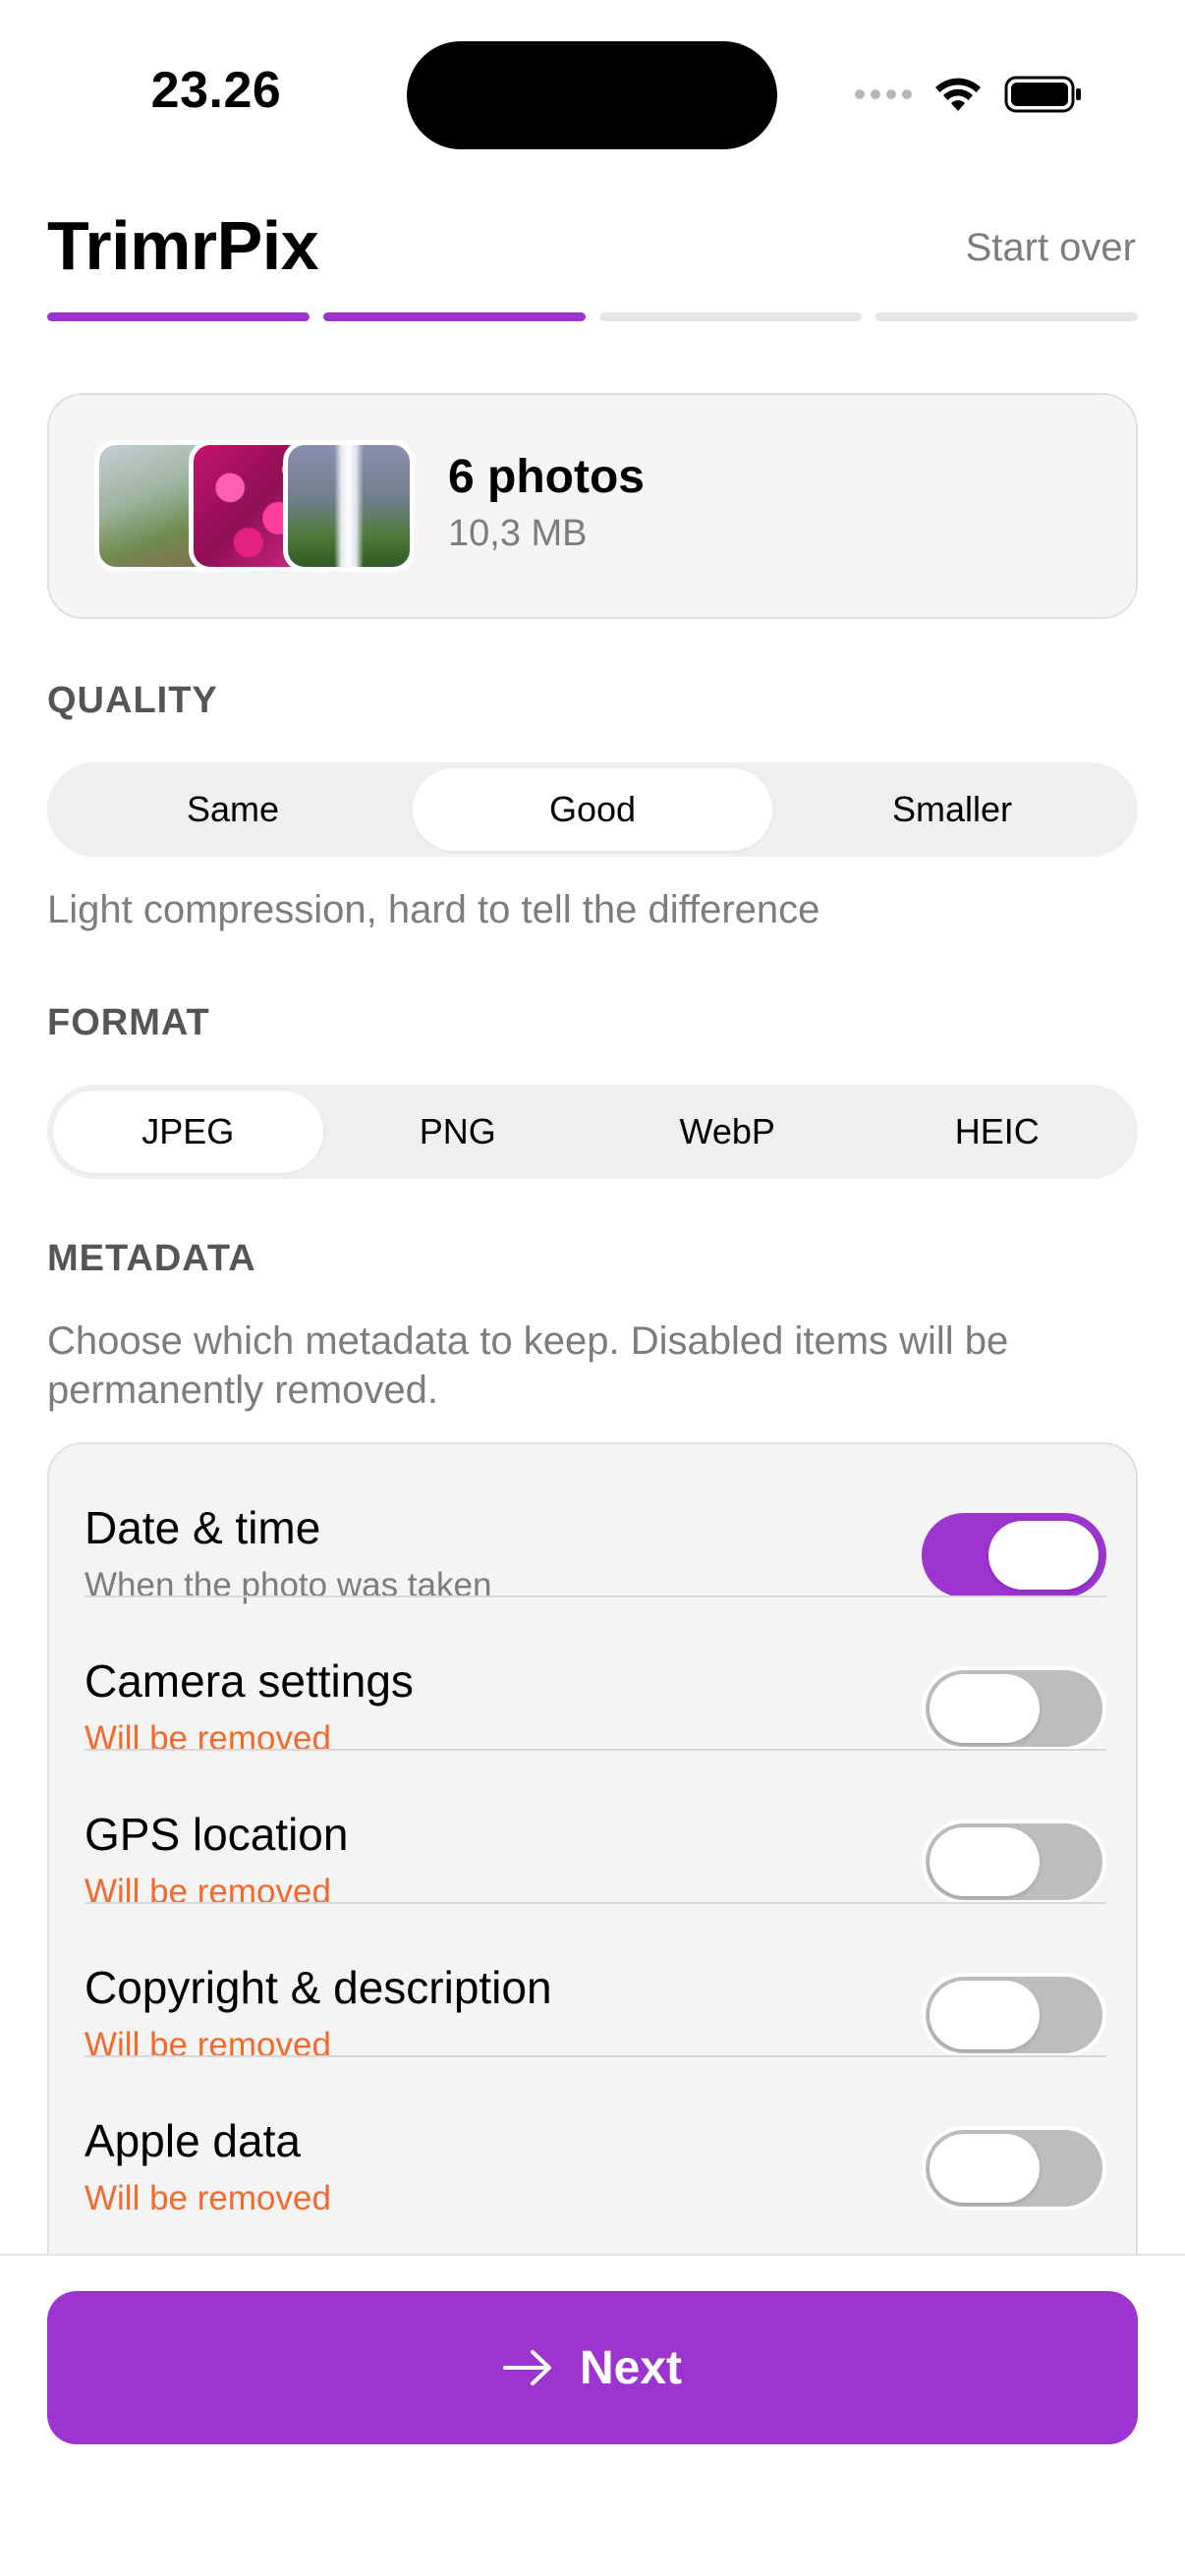 The image size is (1185, 2576). What do you see at coordinates (546, 477) in the screenshot?
I see `photo-count: 6 photos` at bounding box center [546, 477].